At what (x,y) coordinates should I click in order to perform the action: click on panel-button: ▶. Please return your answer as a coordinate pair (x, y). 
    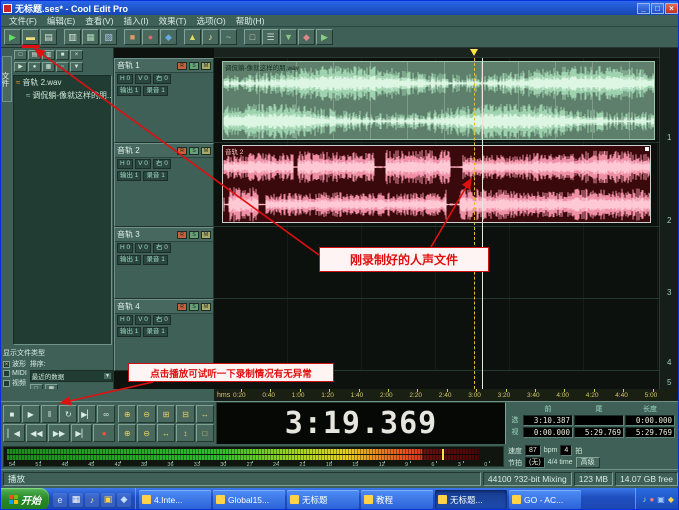
    Looking at the image, I should click on (20, 67).